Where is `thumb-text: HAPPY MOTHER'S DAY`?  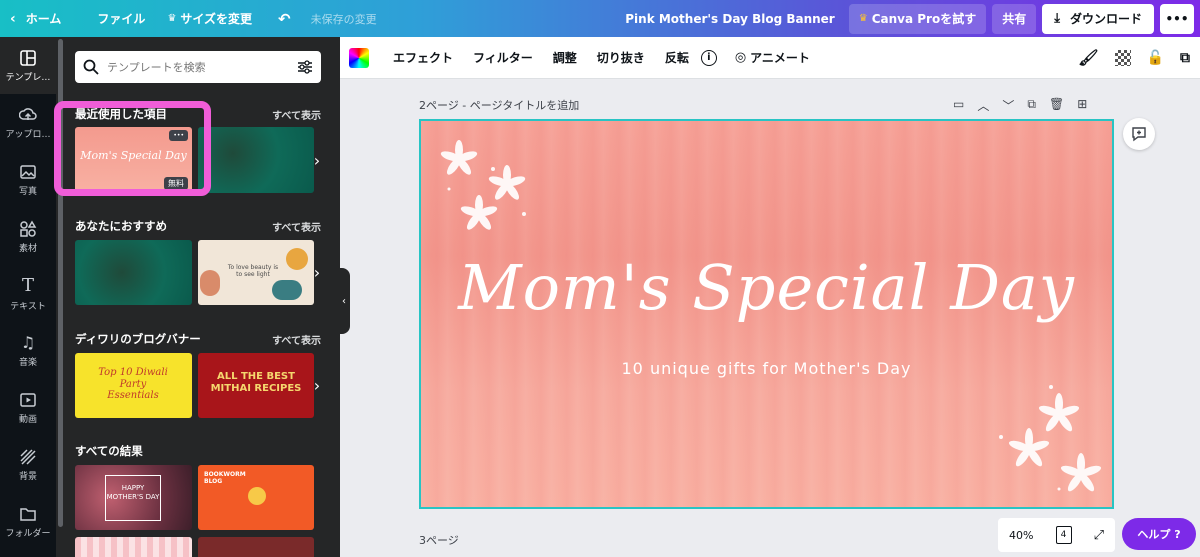
thumb-text: HAPPY MOTHER'S DAY is located at coordinates (133, 498).